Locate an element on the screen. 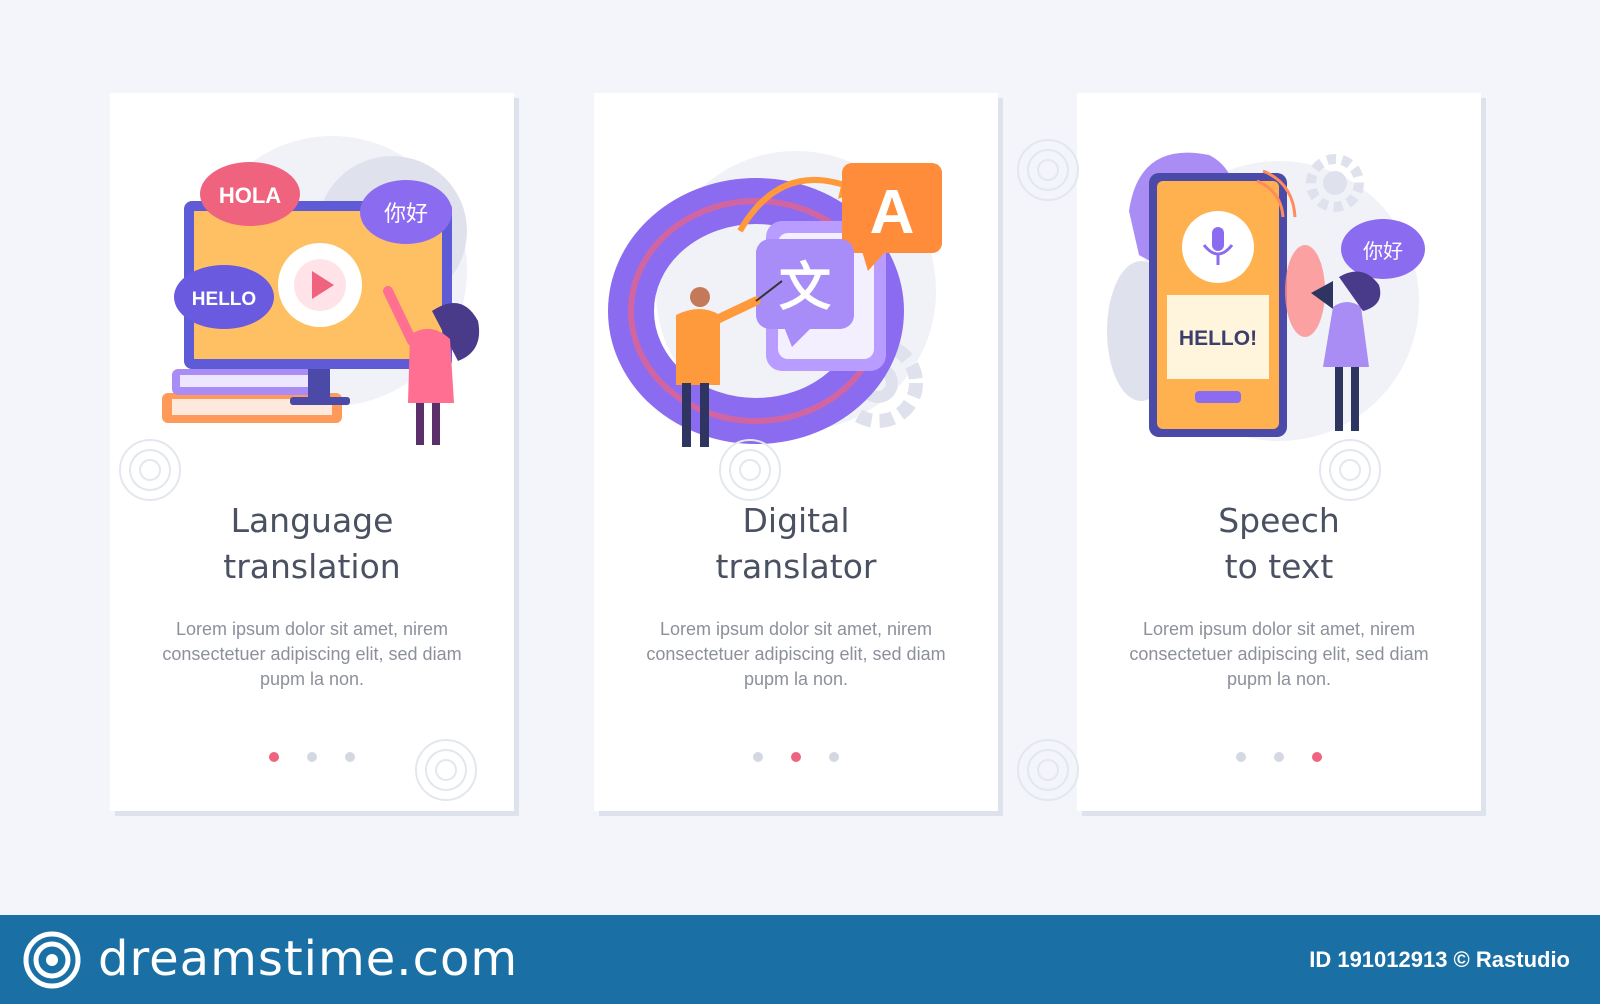 The height and width of the screenshot is (1004, 1600). svg-text: HELLO is located at coordinates (224, 299).